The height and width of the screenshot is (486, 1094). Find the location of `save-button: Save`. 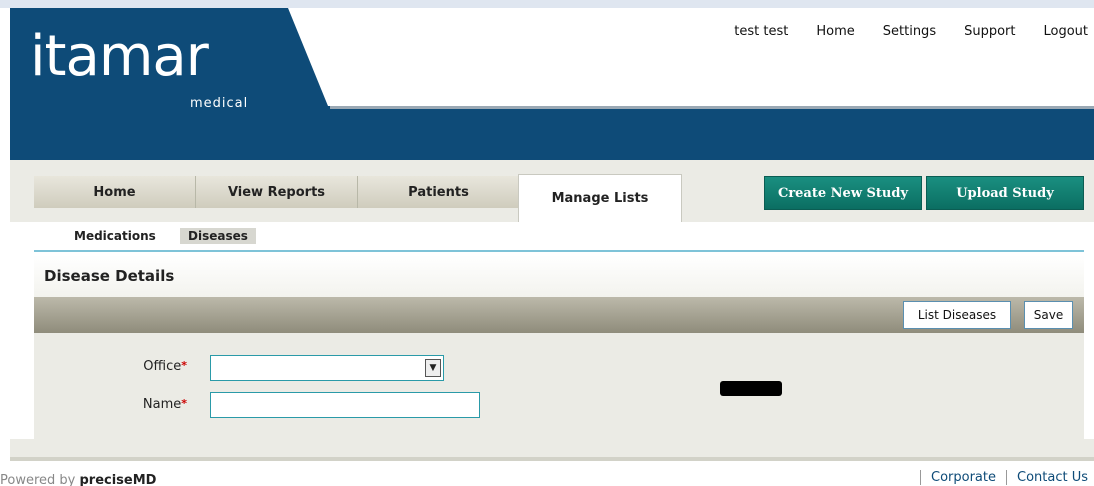

save-button: Save is located at coordinates (1048, 315).